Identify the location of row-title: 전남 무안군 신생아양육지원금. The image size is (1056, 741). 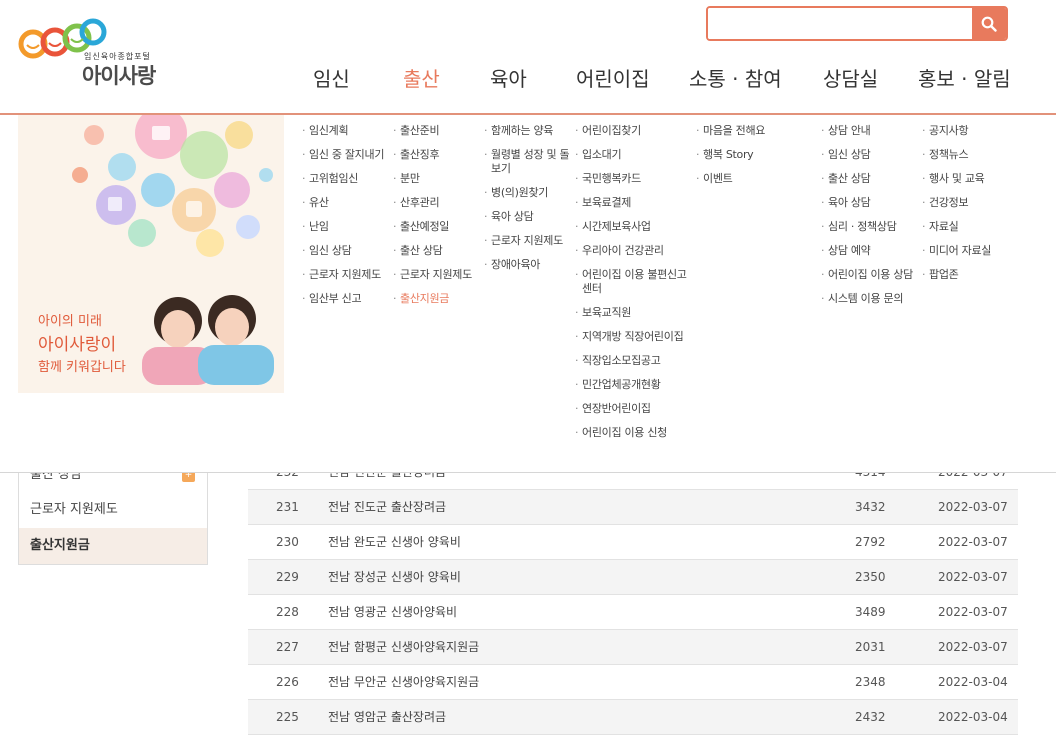
(403, 682).